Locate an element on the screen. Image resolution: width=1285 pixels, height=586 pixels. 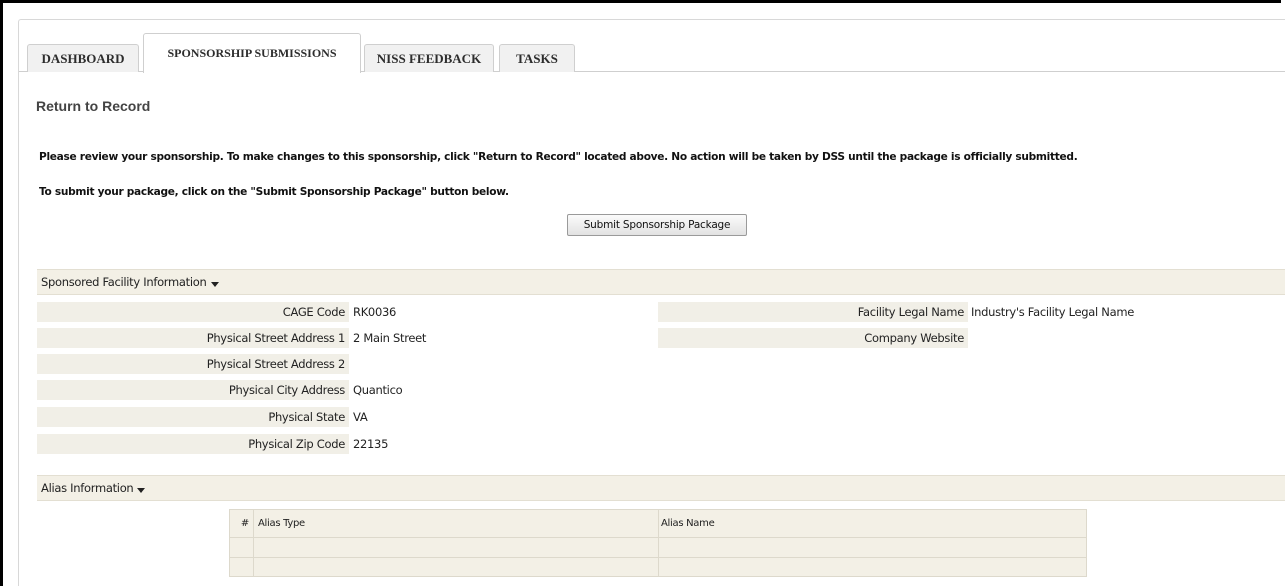
alias-col-type: Alias Type is located at coordinates (456, 524).